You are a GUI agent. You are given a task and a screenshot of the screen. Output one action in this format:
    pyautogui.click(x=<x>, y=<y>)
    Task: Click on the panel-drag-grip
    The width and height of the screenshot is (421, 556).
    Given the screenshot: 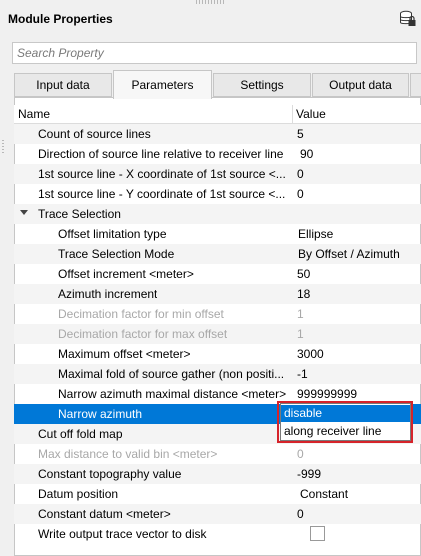 What is the action you would take?
    pyautogui.click(x=211, y=2)
    